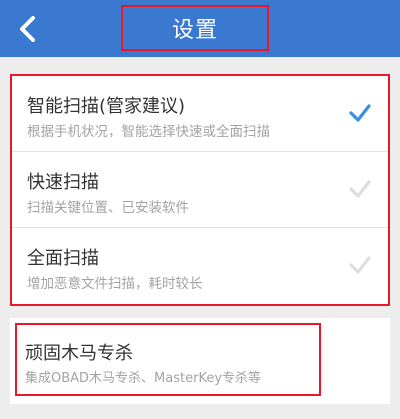 Image resolution: width=400 pixels, height=419 pixels. I want to click on scan-mode-description: 根据手机状况，智能选择快速或全面扫描, so click(148, 132).